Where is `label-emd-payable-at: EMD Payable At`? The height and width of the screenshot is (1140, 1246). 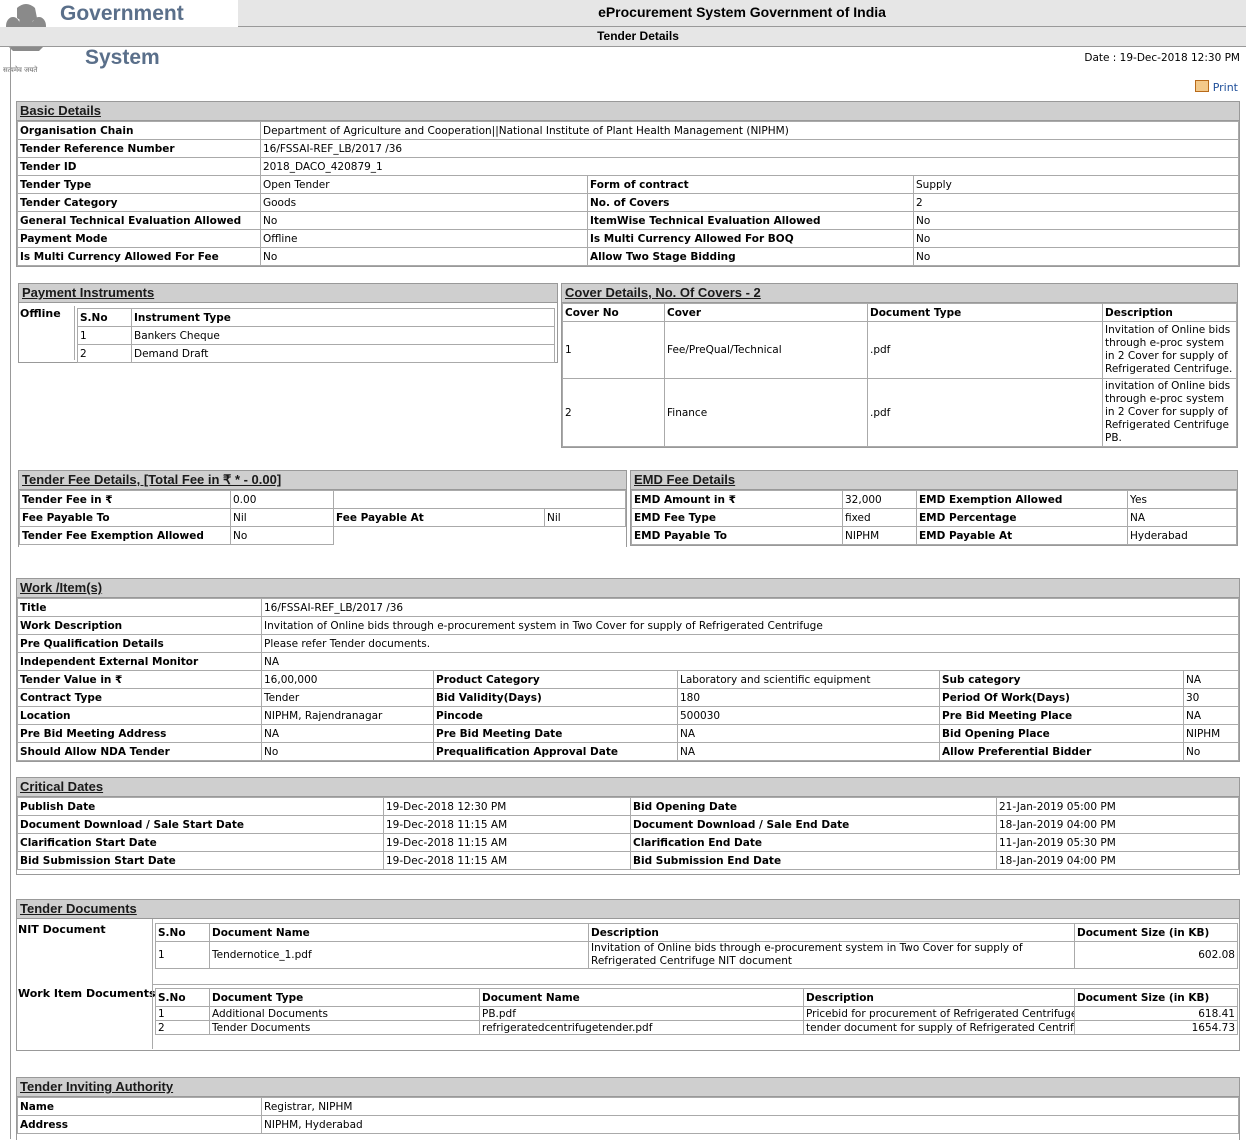 label-emd-payable-at: EMD Payable At is located at coordinates (1022, 535).